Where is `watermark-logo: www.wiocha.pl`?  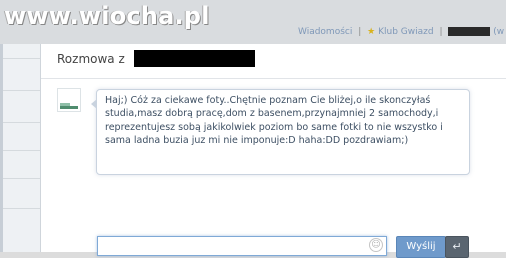 watermark-logo: www.wiocha.pl is located at coordinates (107, 16).